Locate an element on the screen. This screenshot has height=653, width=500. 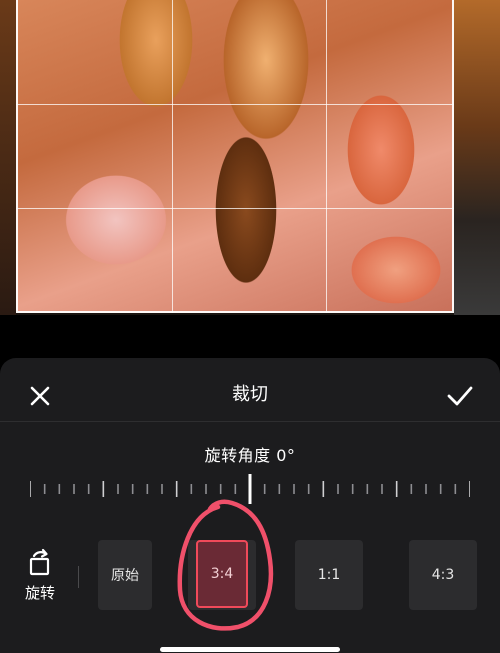
rotate-button: 旋转 is located at coordinates (40, 578).